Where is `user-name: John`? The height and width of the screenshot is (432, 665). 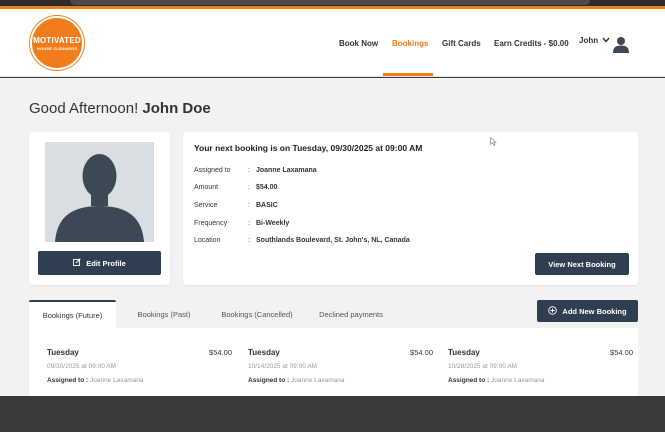 user-name: John is located at coordinates (589, 40).